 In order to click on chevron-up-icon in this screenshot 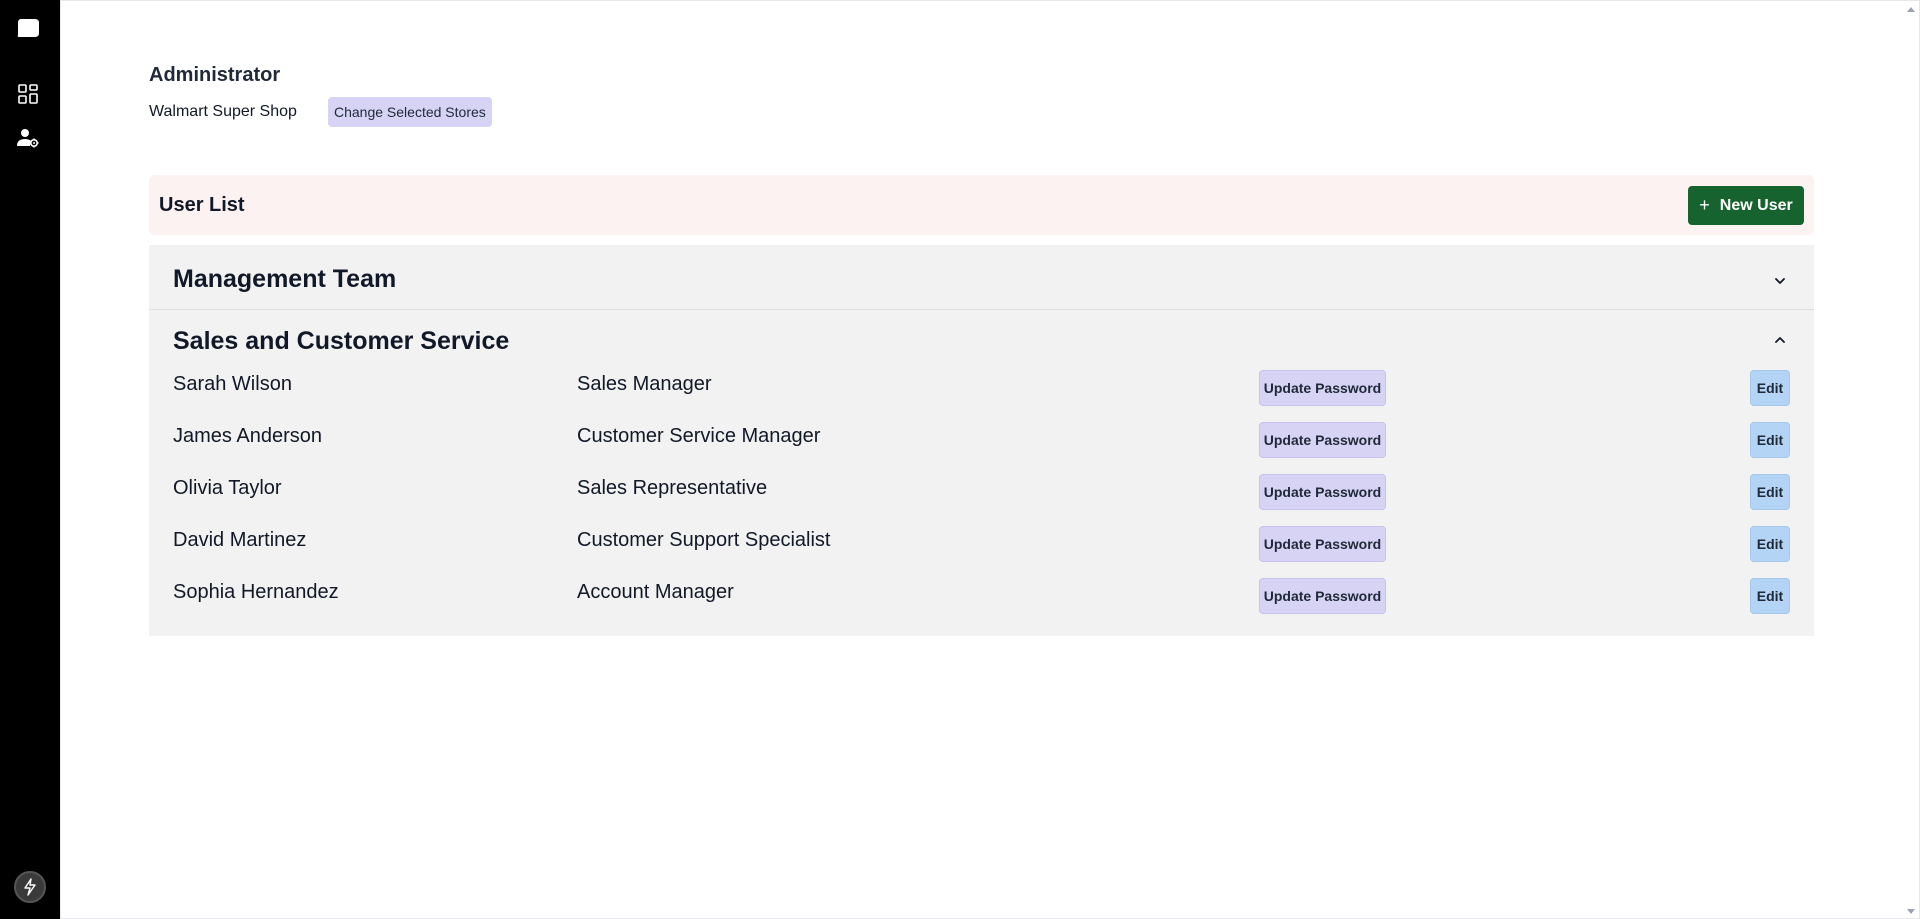, I will do `click(1780, 340)`.